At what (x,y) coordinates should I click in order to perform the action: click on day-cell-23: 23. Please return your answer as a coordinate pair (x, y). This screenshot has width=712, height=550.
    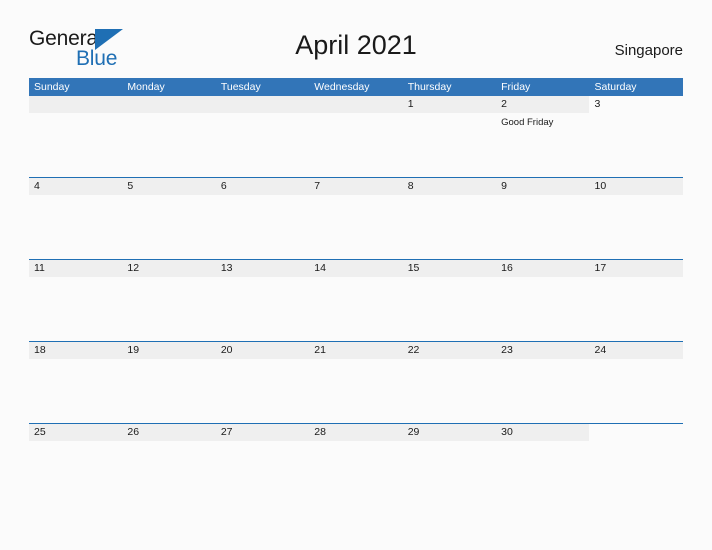
    Looking at the image, I should click on (542, 382).